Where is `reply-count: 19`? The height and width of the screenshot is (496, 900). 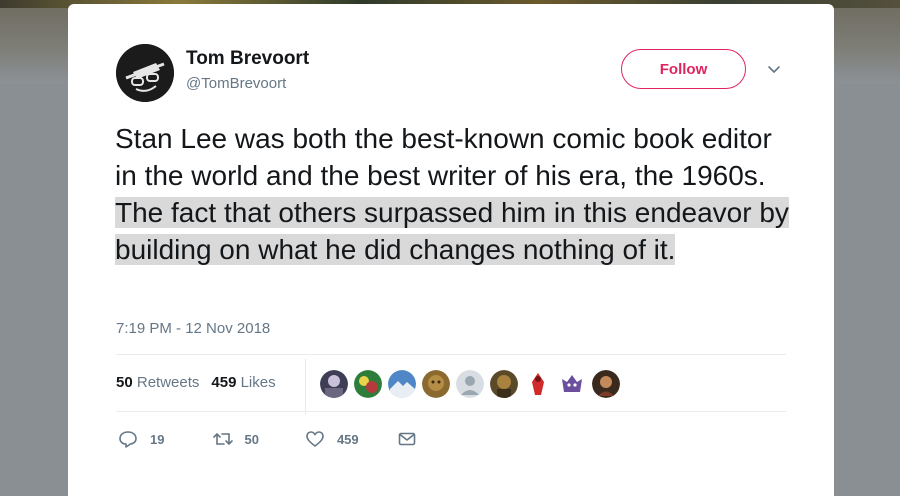 reply-count: 19 is located at coordinates (157, 439).